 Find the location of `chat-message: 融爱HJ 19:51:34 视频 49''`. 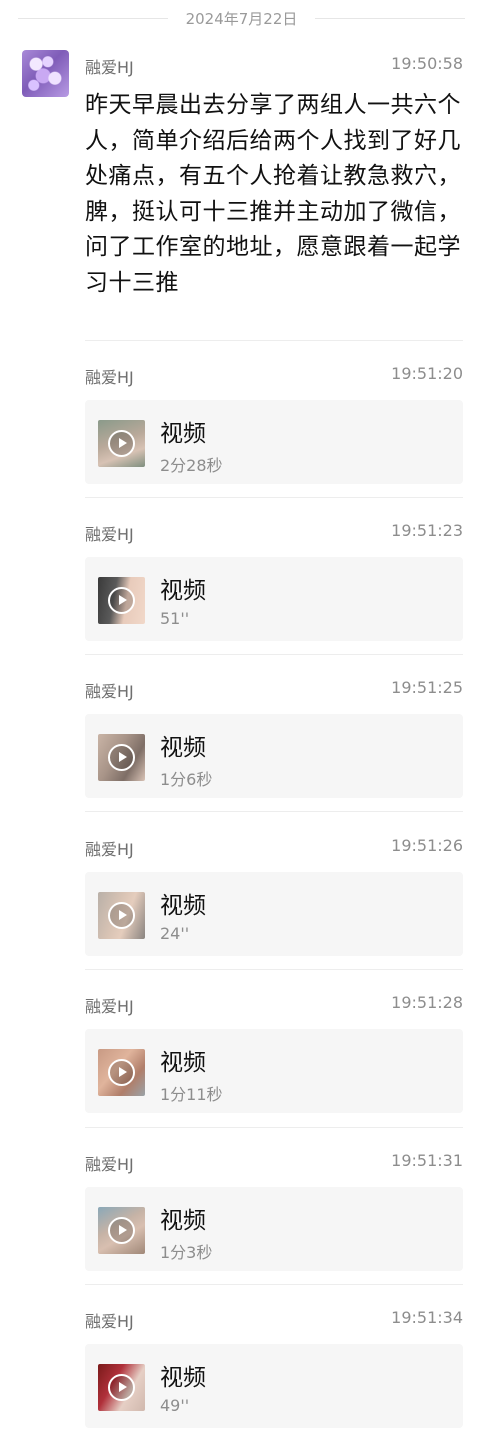

chat-message: 融爱HJ 19:51:34 视频 49'' is located at coordinates (274, 1368).